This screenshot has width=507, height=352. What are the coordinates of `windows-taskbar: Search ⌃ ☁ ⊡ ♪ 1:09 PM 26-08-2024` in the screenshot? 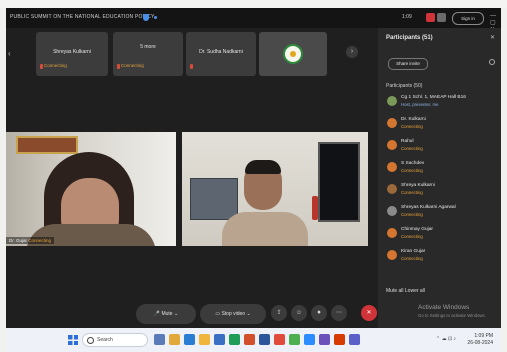 It's located at (253, 340).